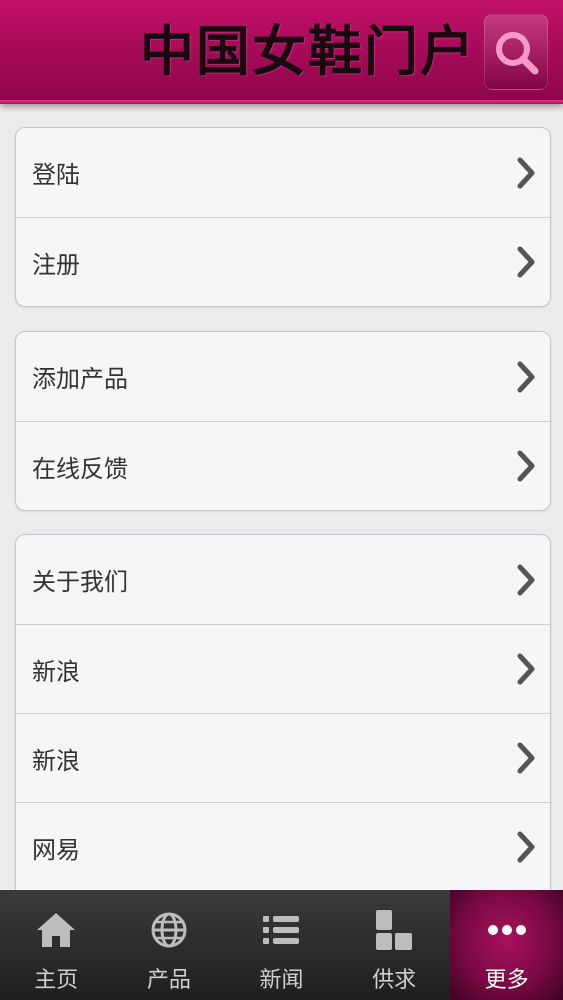 The width and height of the screenshot is (563, 1000). I want to click on tab-more-label: 更多, so click(506, 980).